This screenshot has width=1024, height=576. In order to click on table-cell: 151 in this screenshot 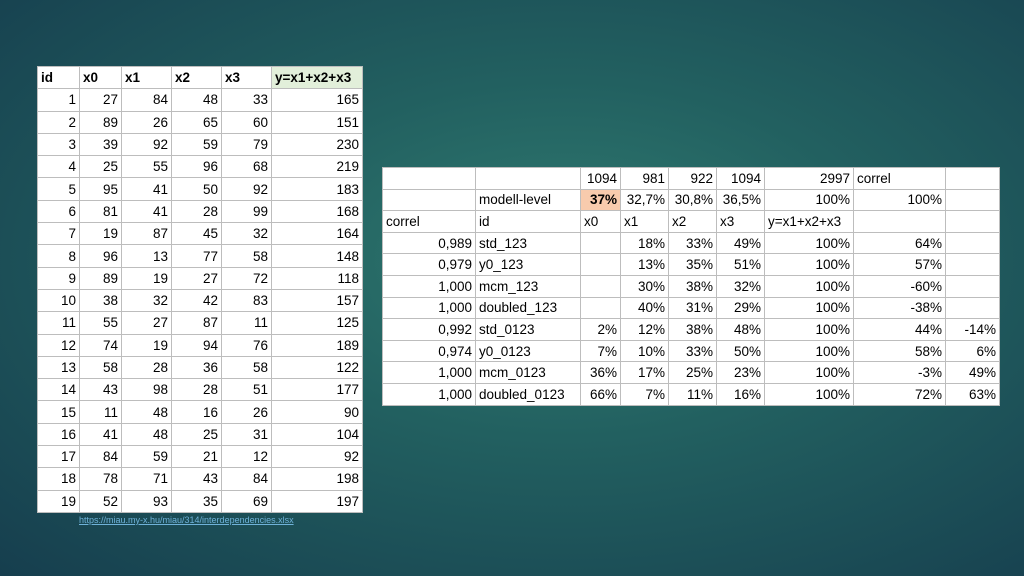, I will do `click(317, 122)`.